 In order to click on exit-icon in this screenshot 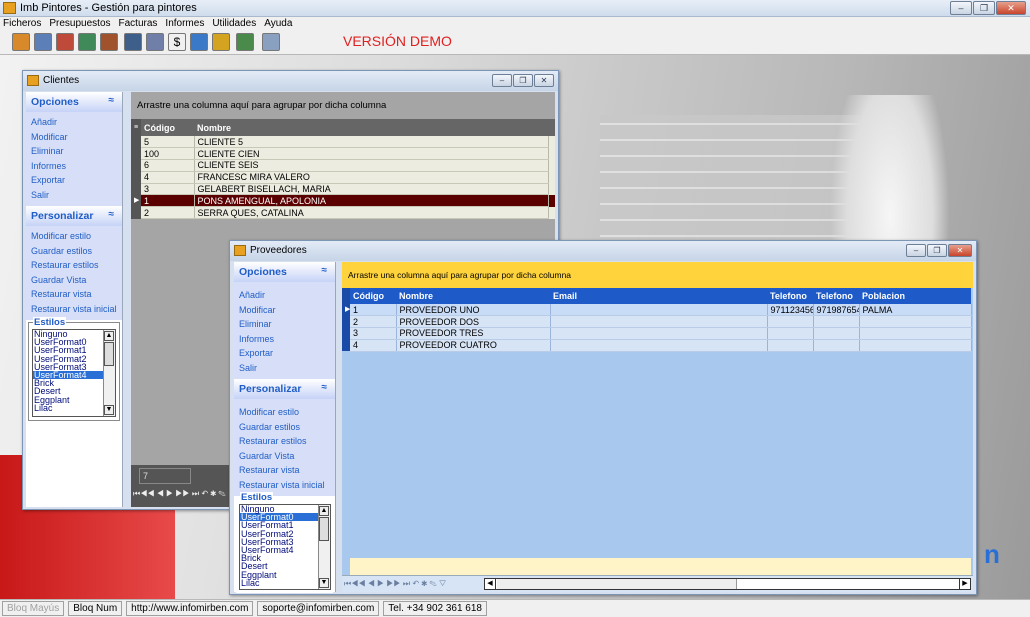, I will do `click(271, 42)`.